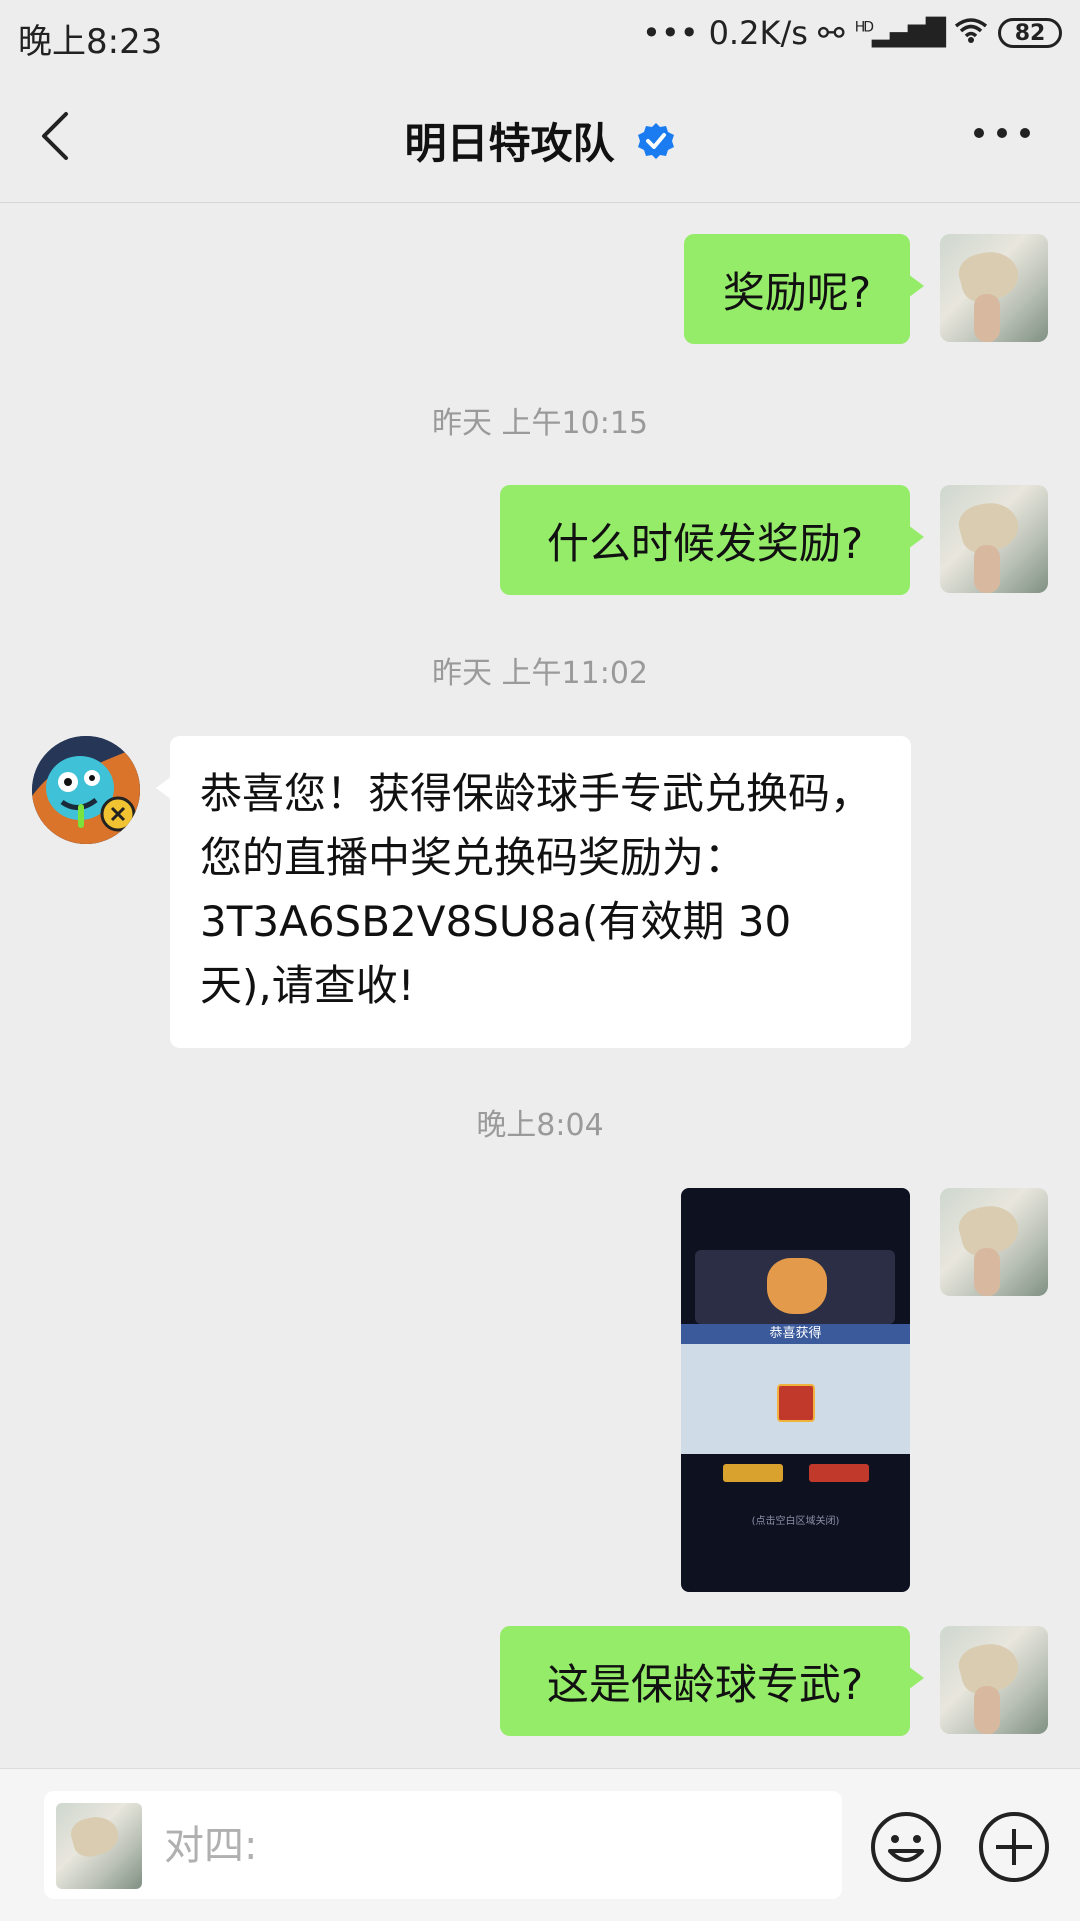 This screenshot has height=1921, width=1080. I want to click on status-indicators: ••• 0.2K/s ⚯ HD▂▄▆█ 82, so click(852, 33).